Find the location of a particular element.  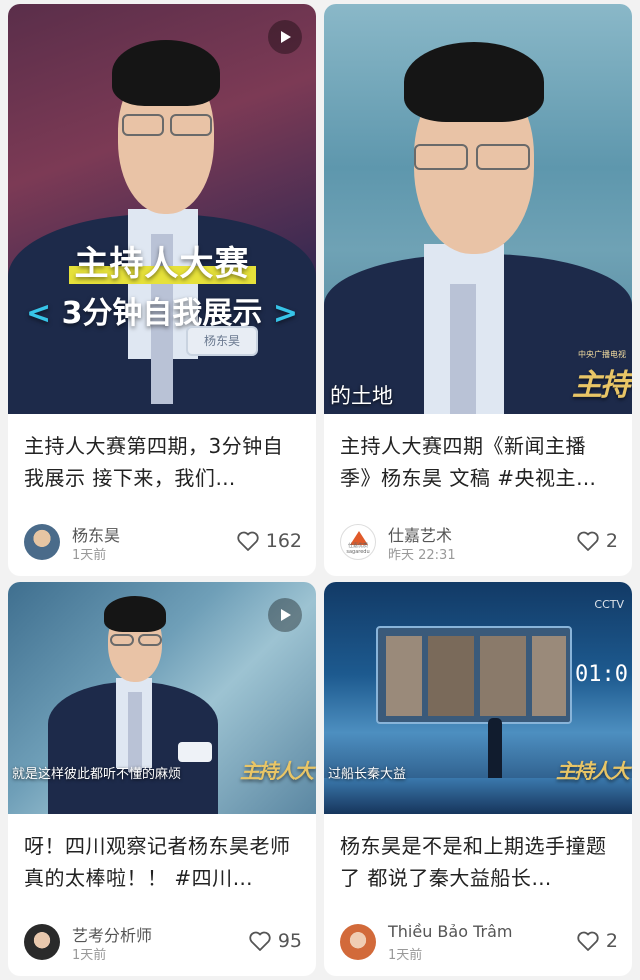

video-thumbnail: CCTV 01:0 主持人大 过船长秦大益 is located at coordinates (478, 698).